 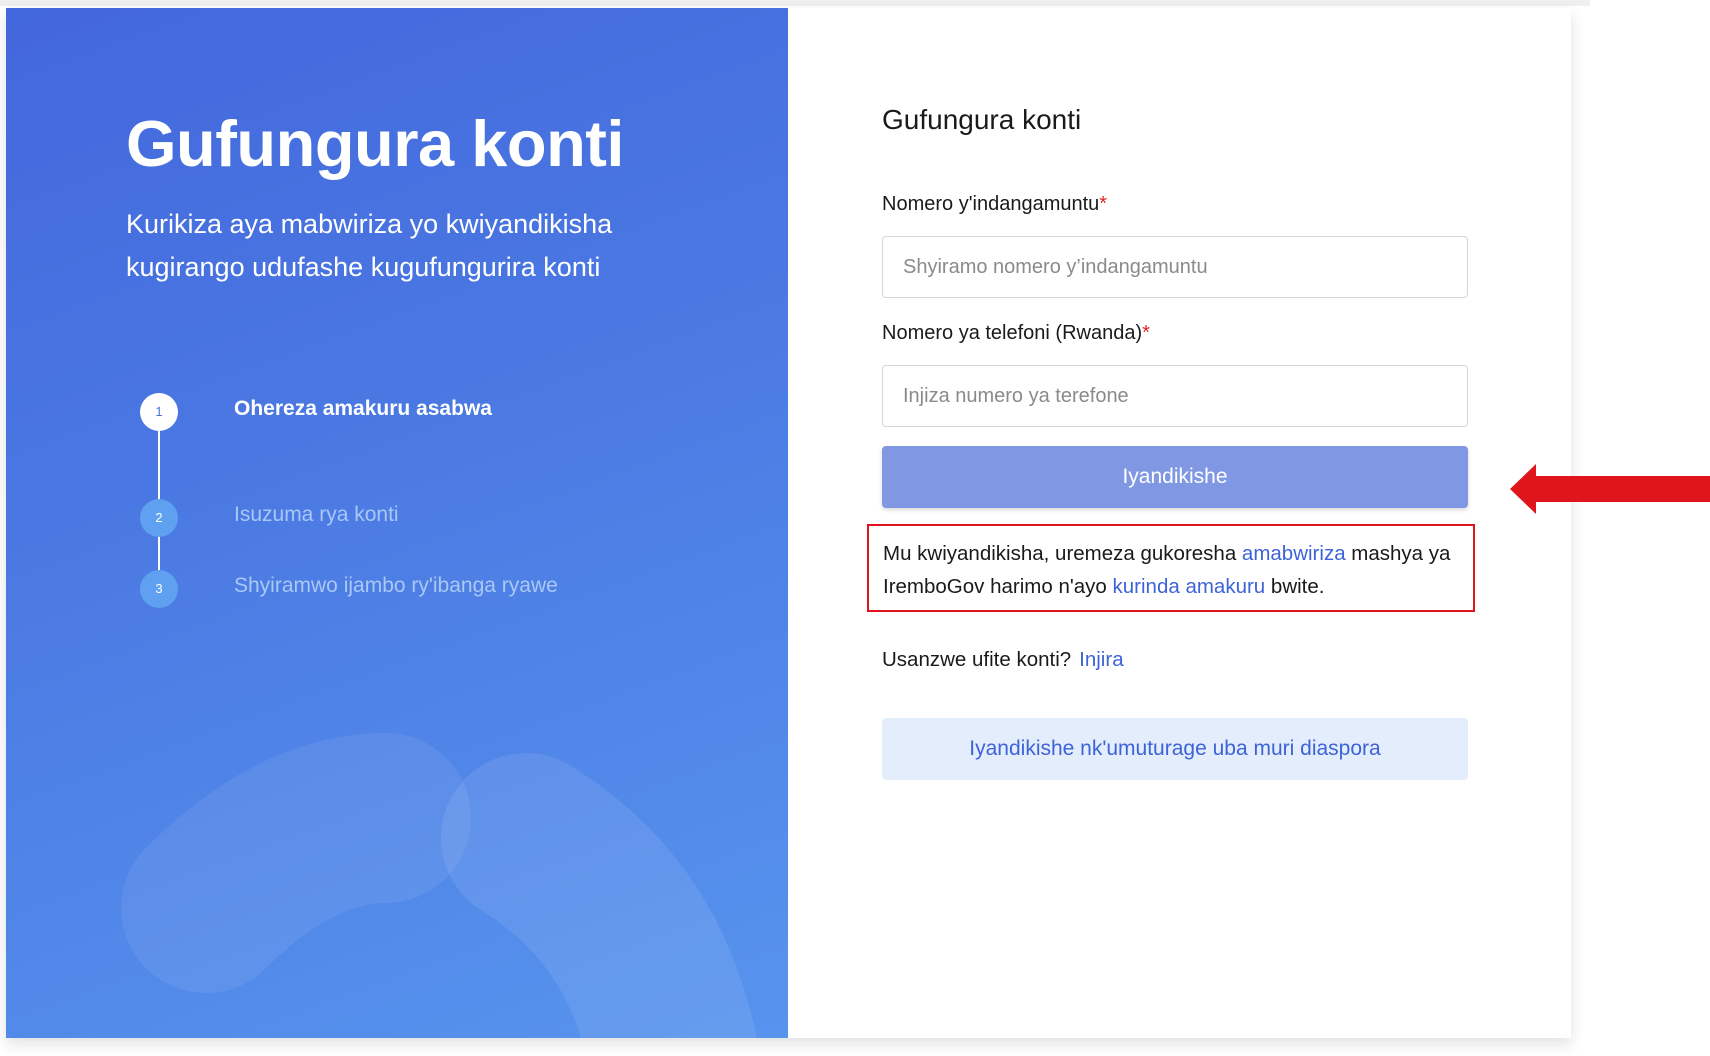 I want to click on id-number-label: Nomero y'indangamuntu*, so click(x=995, y=204).